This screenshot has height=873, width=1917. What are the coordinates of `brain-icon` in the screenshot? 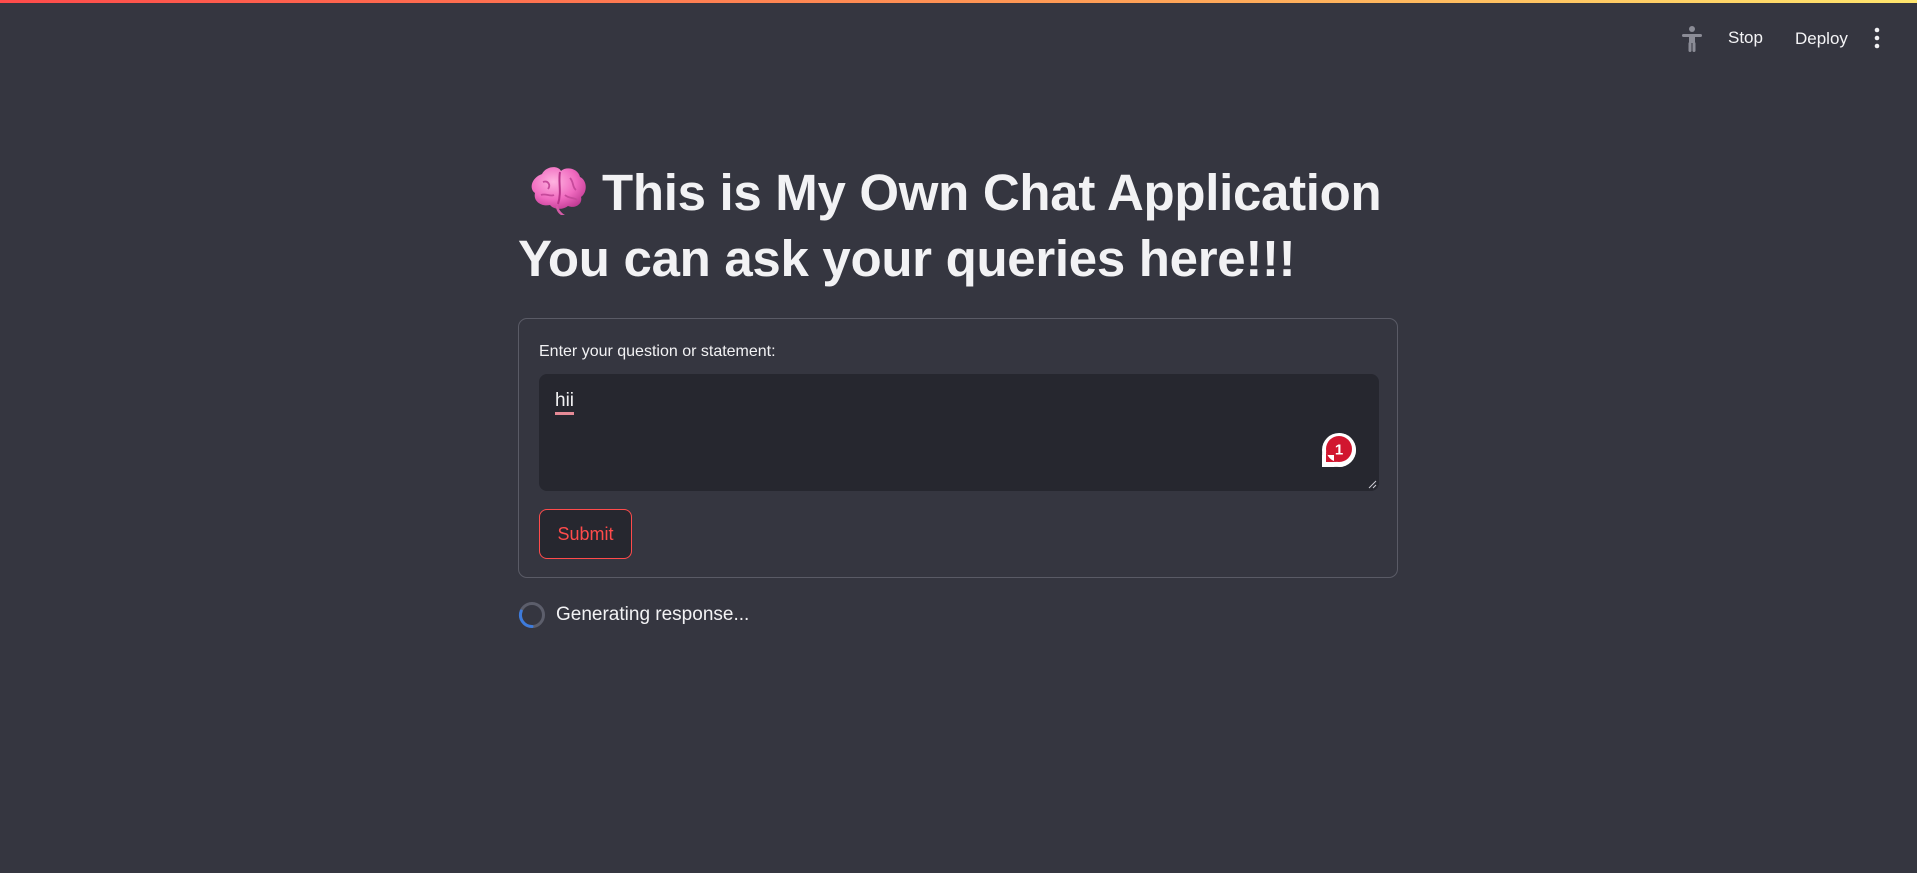 It's located at (558, 191).